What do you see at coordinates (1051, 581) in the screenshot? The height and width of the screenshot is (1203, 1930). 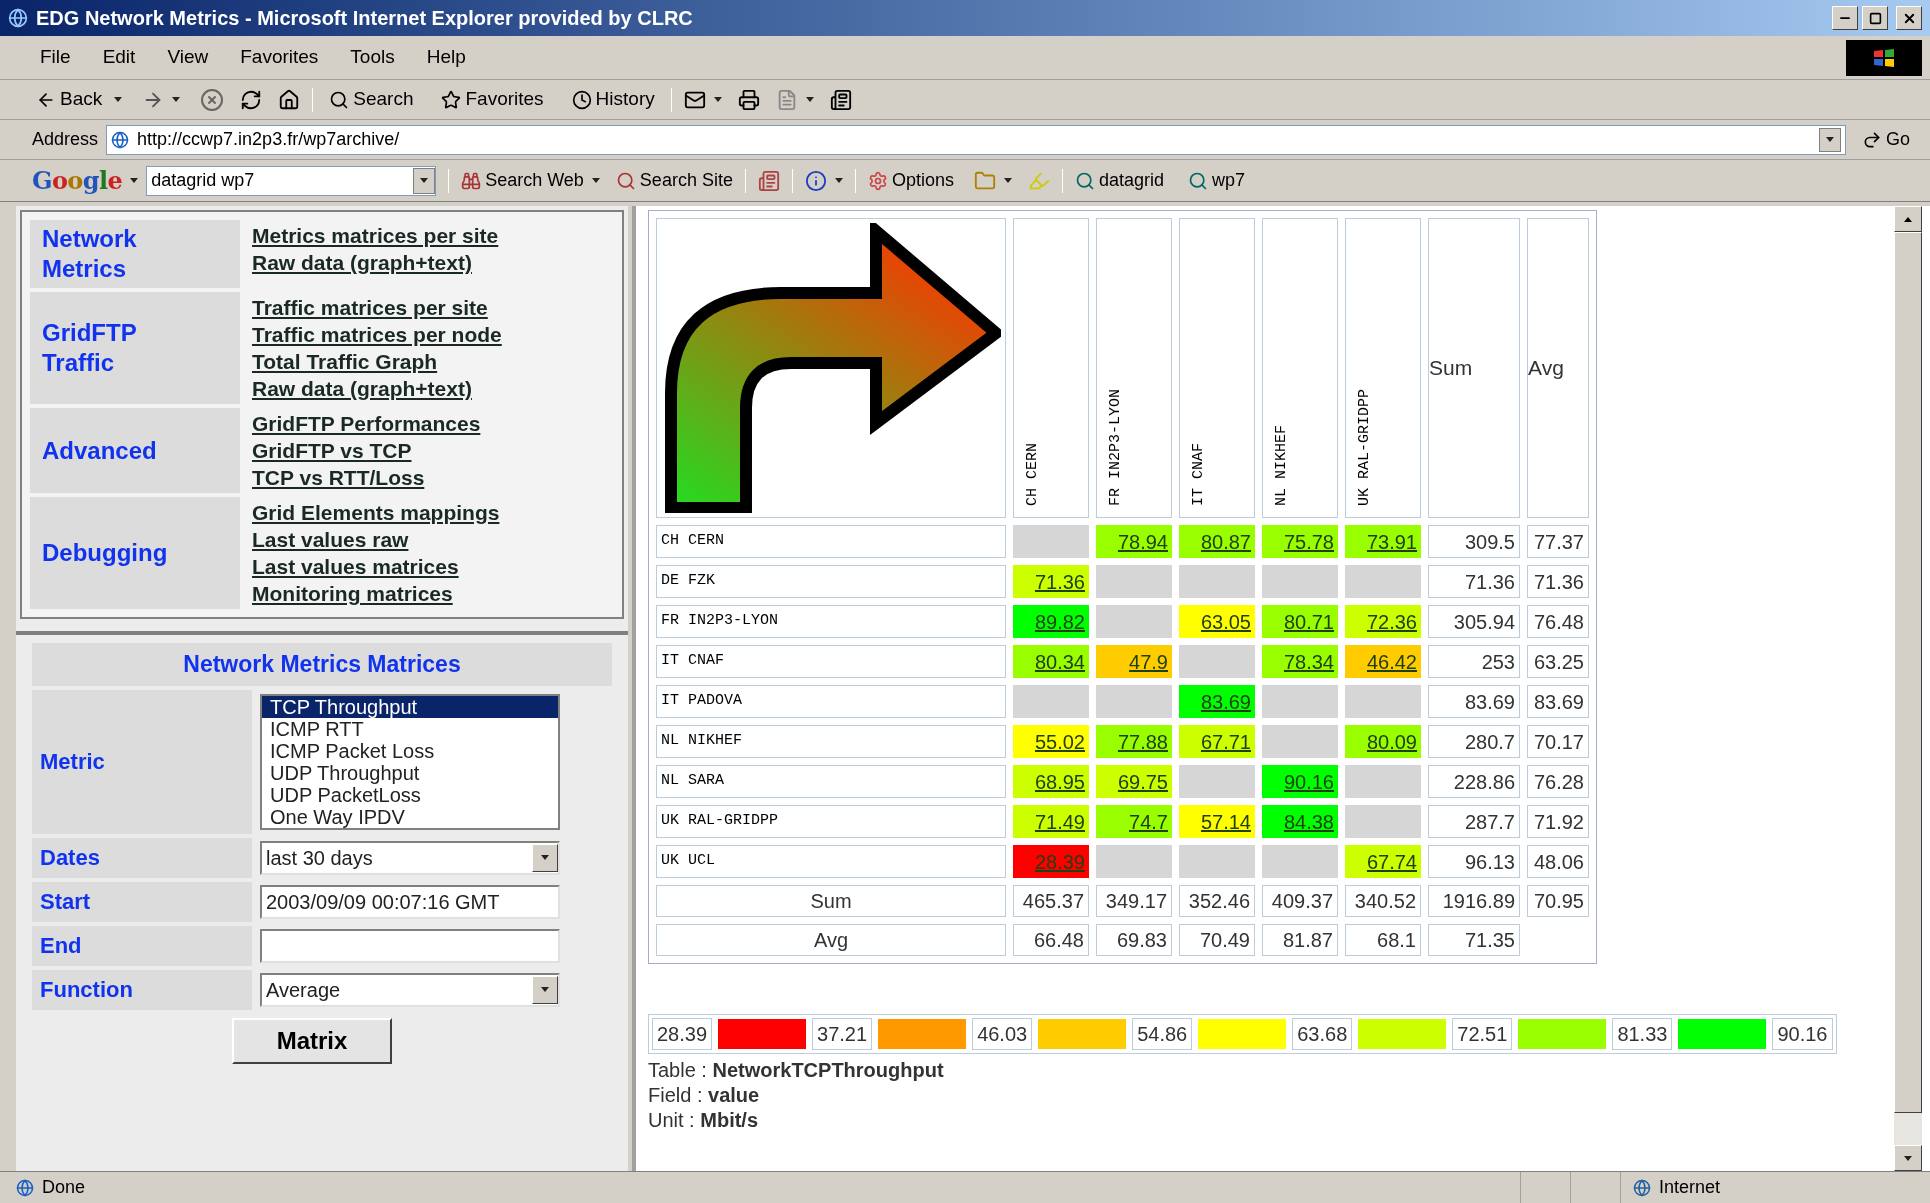 I see `matrix-value-link: 71.36` at bounding box center [1051, 581].